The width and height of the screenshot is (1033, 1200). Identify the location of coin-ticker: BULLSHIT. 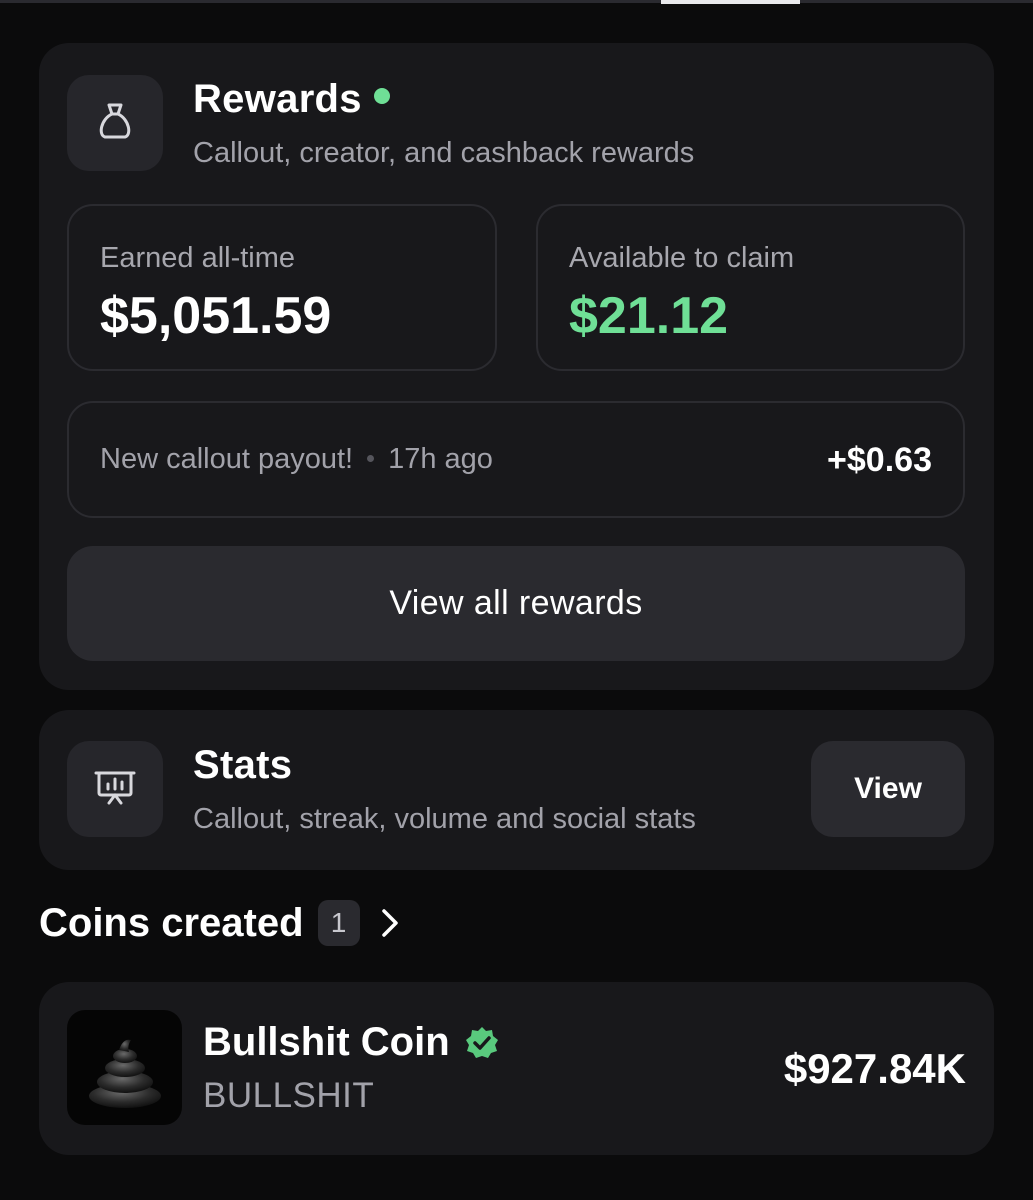
(289, 1095).